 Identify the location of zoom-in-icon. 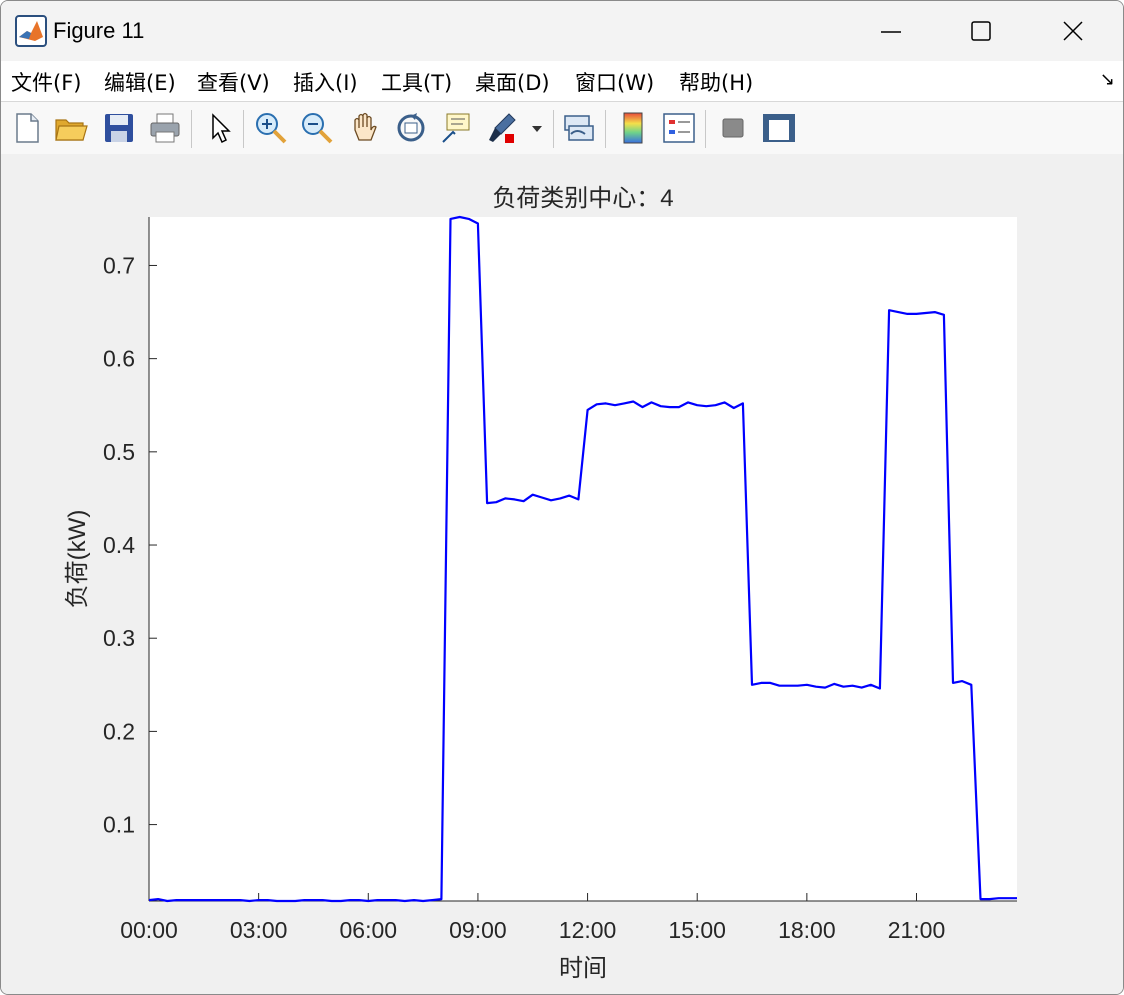
(271, 128).